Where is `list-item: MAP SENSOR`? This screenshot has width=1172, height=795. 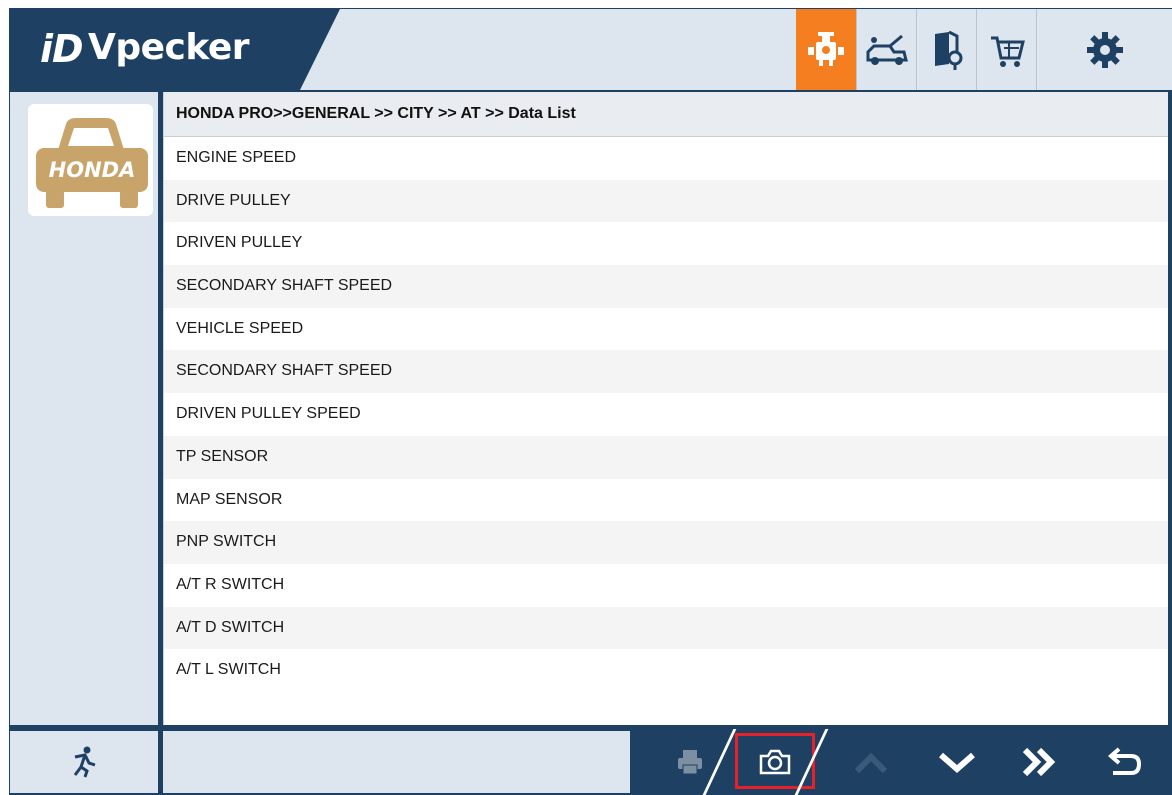 list-item: MAP SENSOR is located at coordinates (666, 500).